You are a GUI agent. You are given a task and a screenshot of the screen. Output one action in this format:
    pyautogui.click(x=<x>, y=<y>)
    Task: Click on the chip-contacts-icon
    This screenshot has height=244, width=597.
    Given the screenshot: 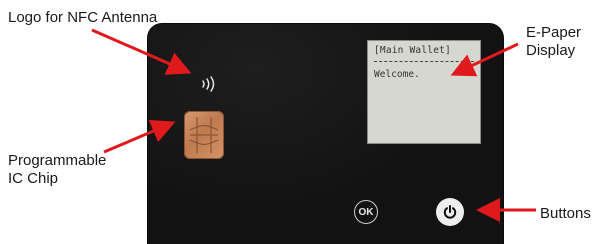 What is the action you would take?
    pyautogui.click(x=204, y=135)
    